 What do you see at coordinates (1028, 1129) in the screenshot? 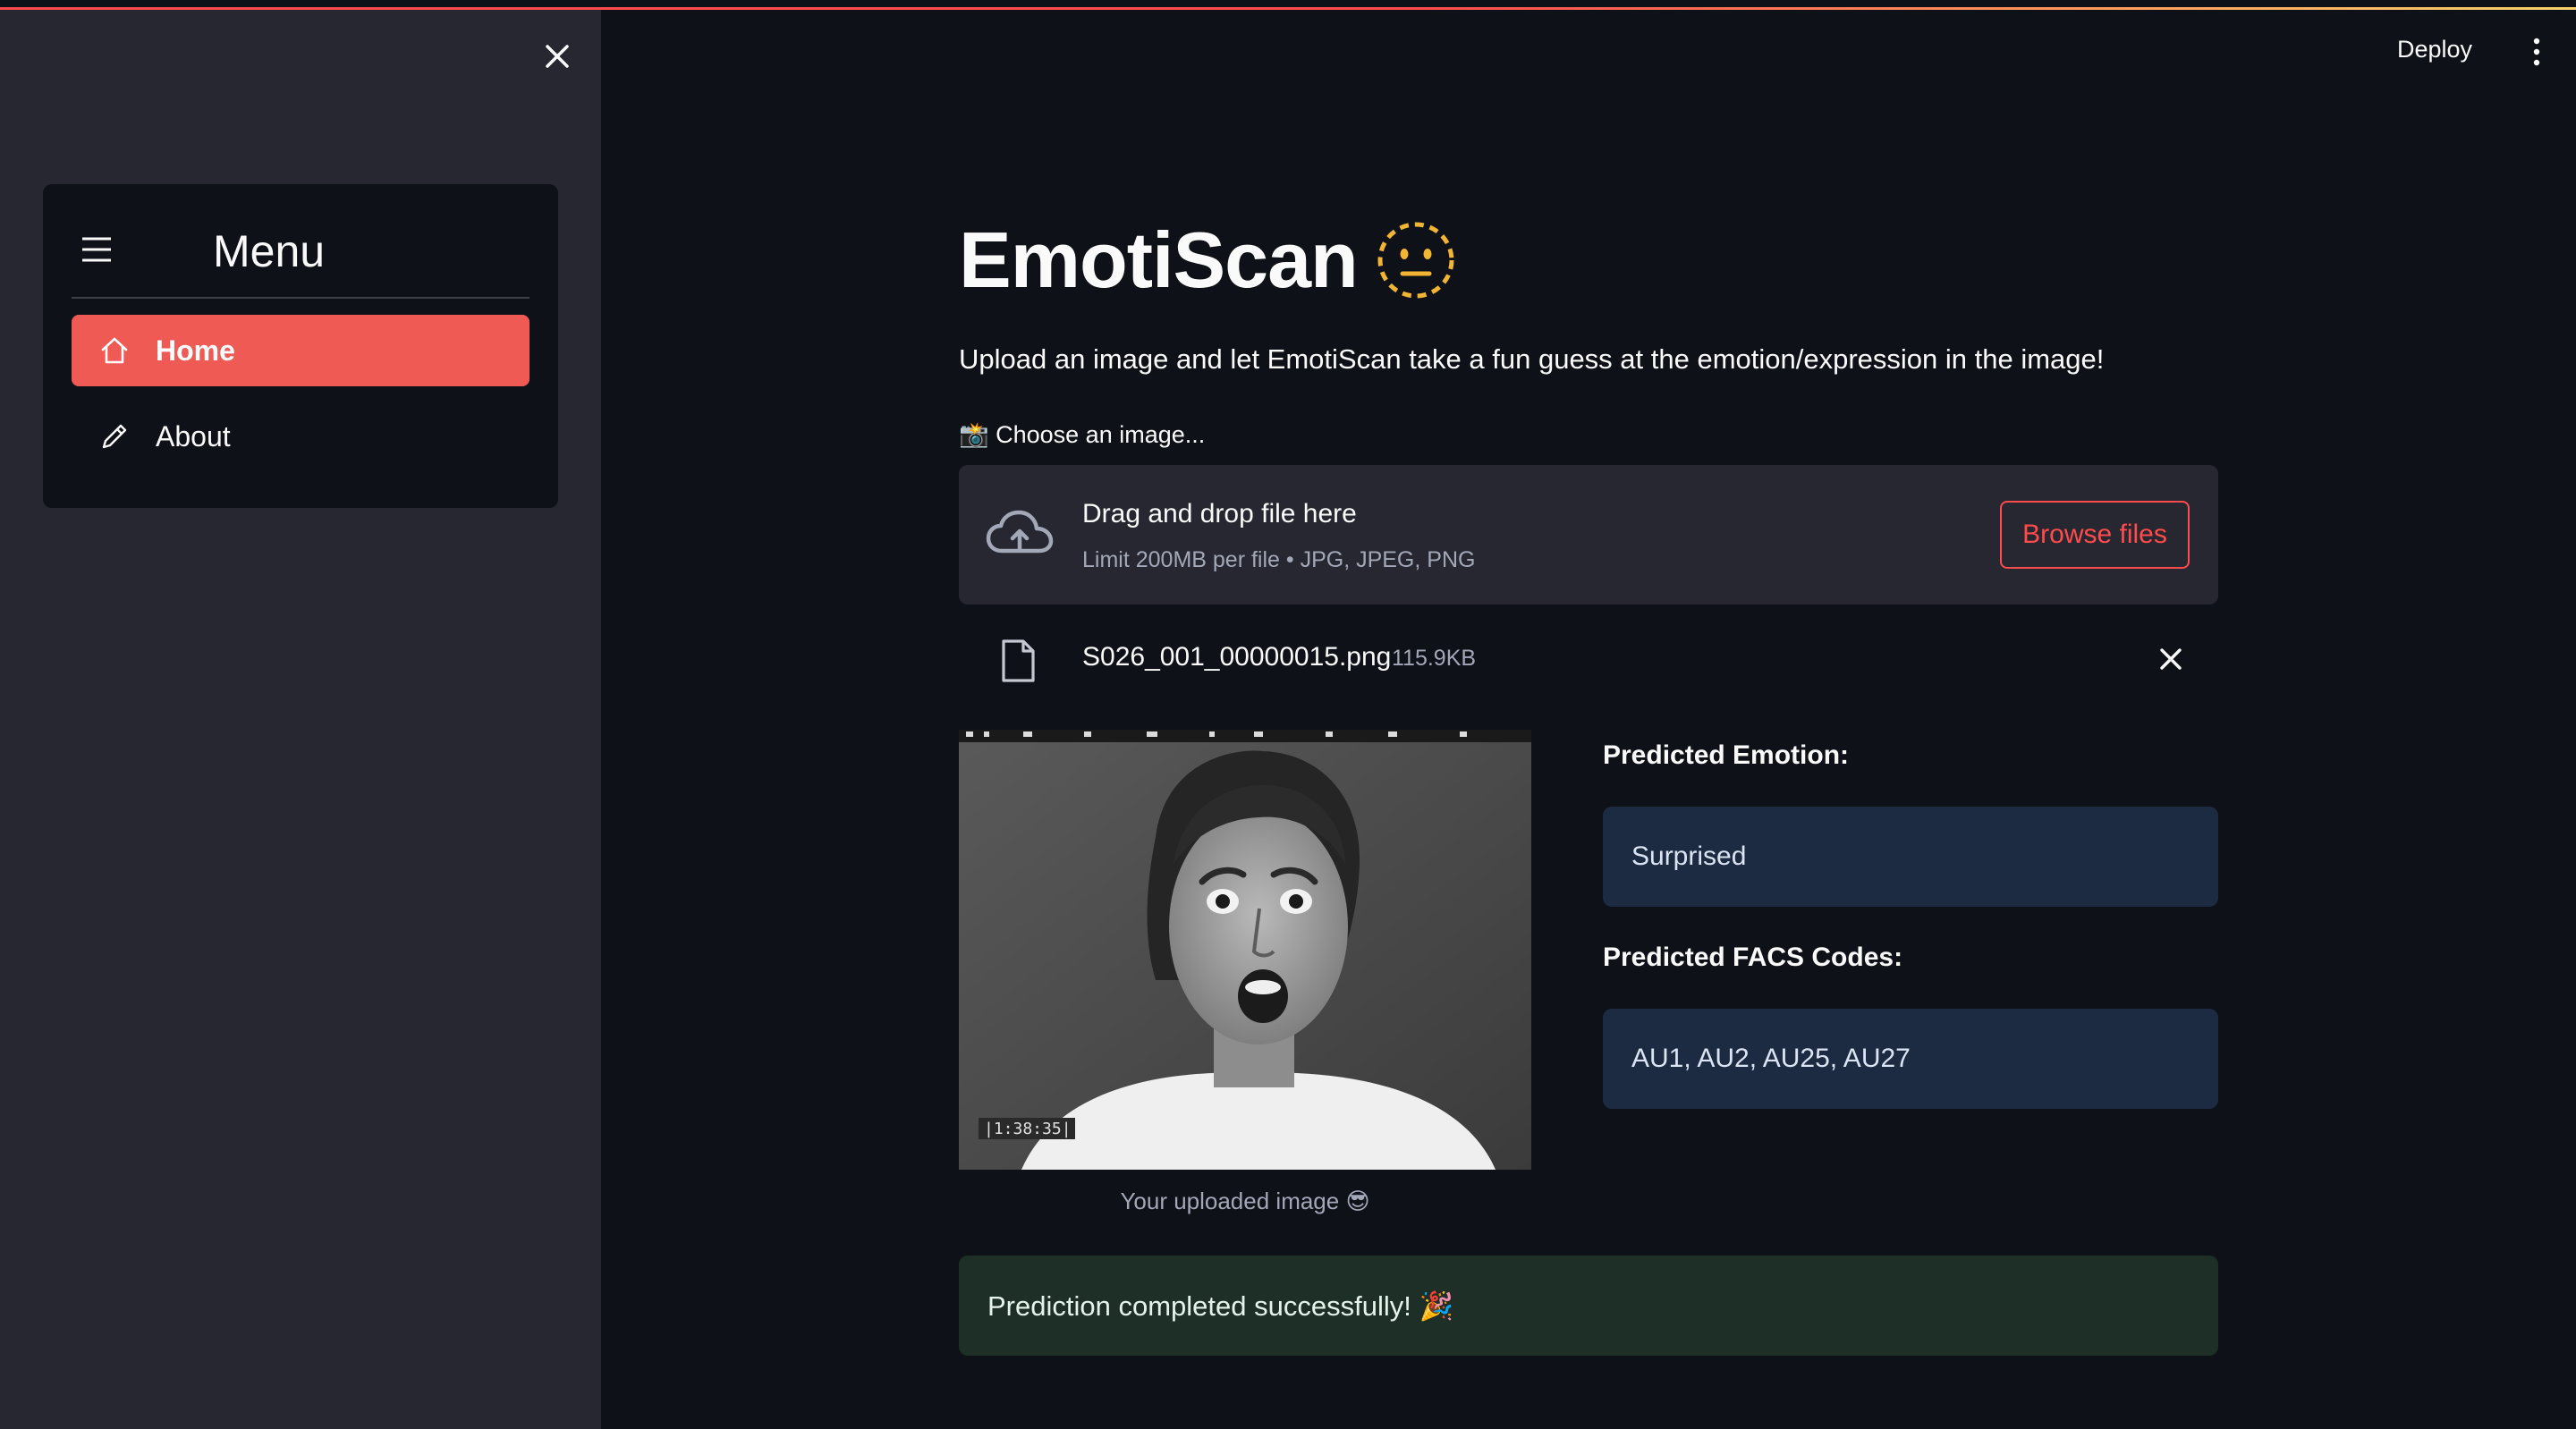
I see `svg-text: |1:38:35|` at bounding box center [1028, 1129].